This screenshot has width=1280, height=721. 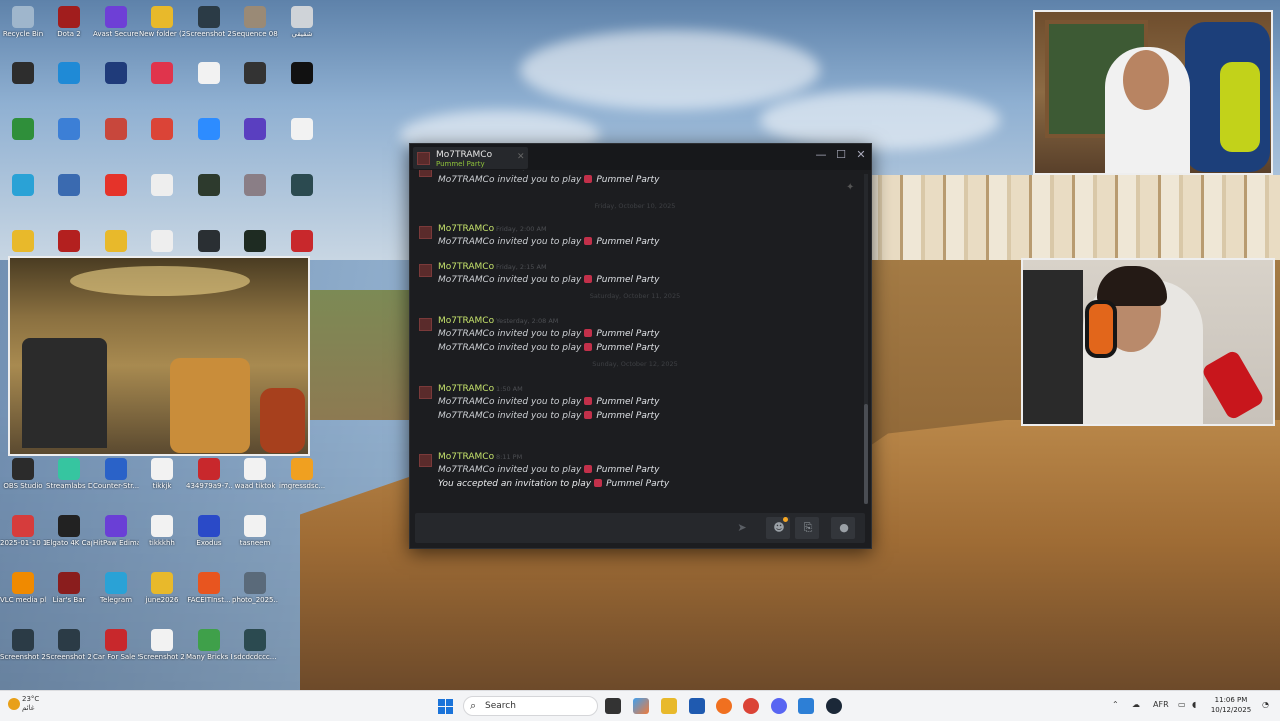 What do you see at coordinates (255, 21) in the screenshot?
I see `desktop-icon: Sequence 08_1` at bounding box center [255, 21].